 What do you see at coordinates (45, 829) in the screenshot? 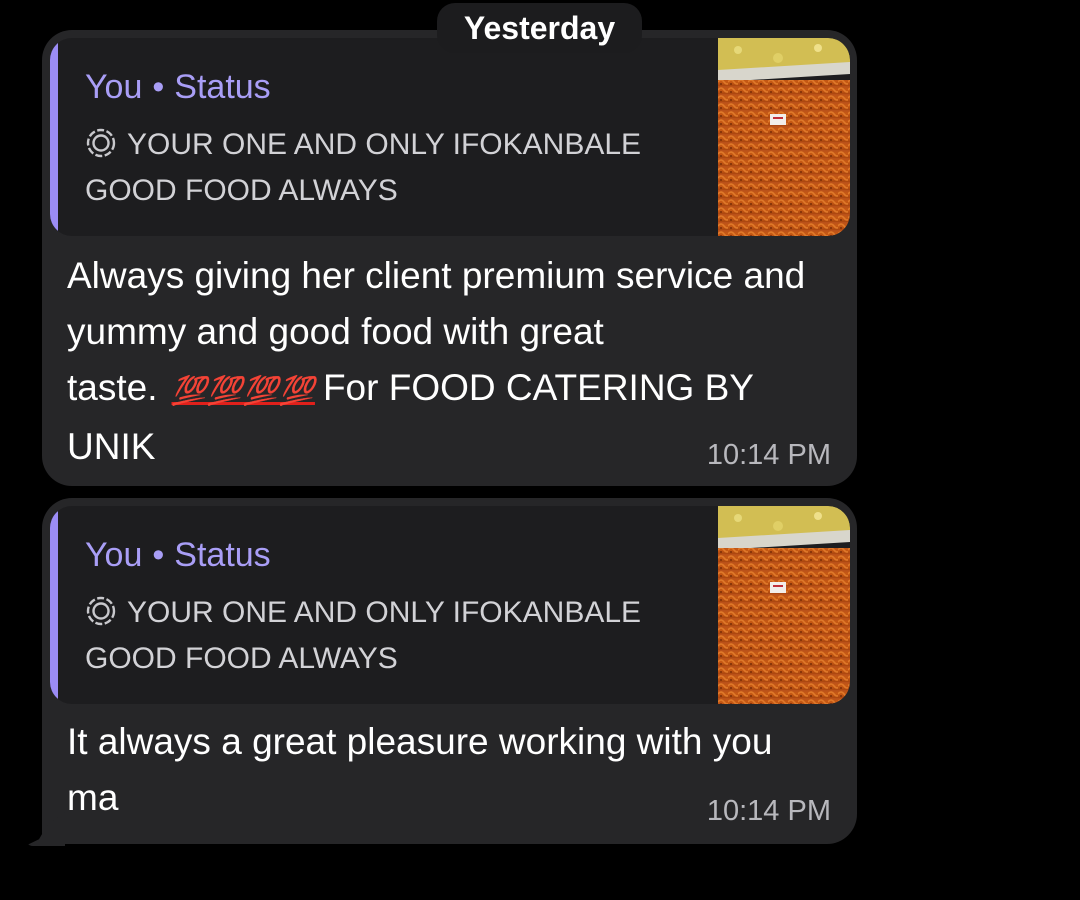
I see `bubble-tail` at bounding box center [45, 829].